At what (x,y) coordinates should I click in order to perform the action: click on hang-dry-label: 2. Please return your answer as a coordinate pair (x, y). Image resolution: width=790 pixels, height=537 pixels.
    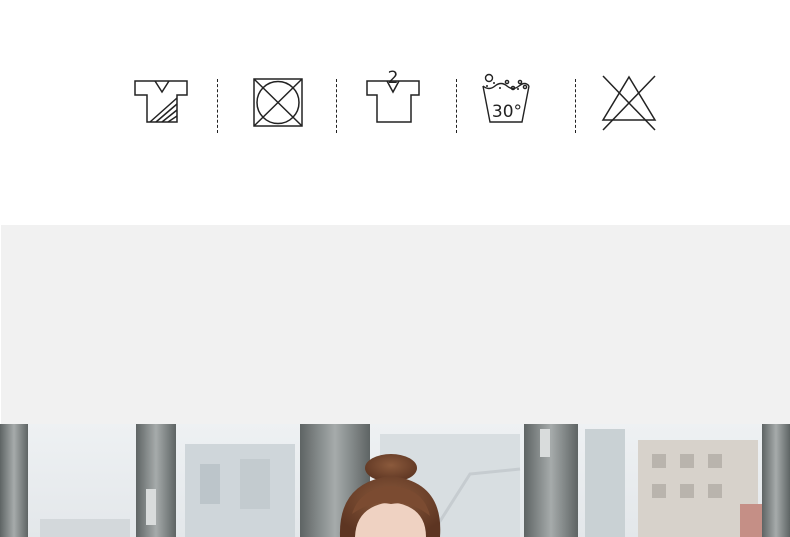
    Looking at the image, I should click on (393, 78).